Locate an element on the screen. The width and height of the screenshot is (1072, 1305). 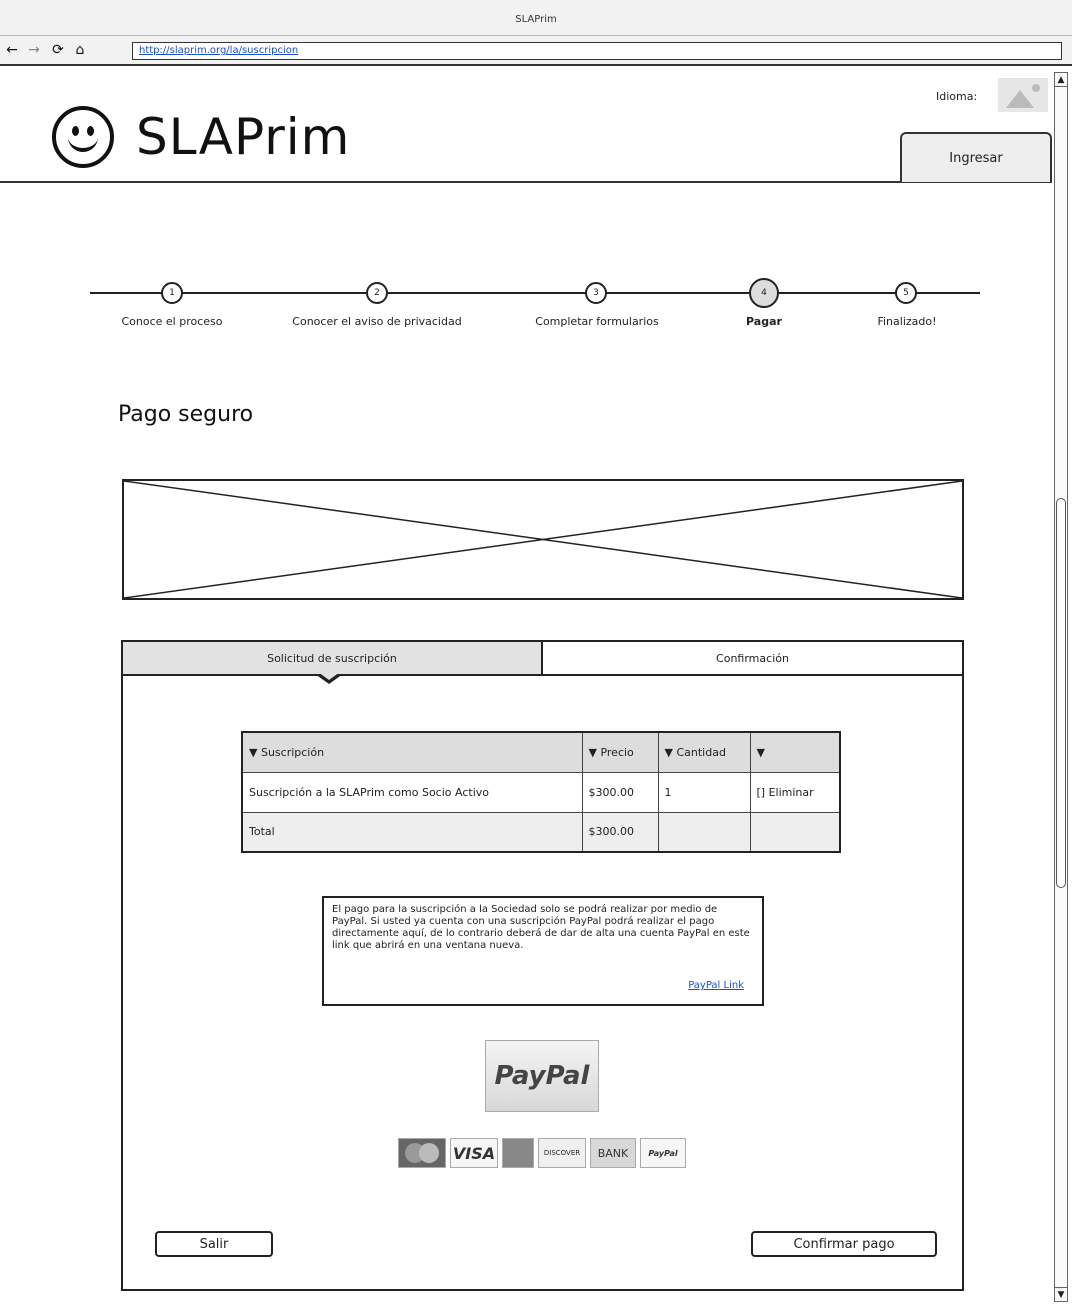
confirm-payment-button: Confirmar pago is located at coordinates (844, 1244).